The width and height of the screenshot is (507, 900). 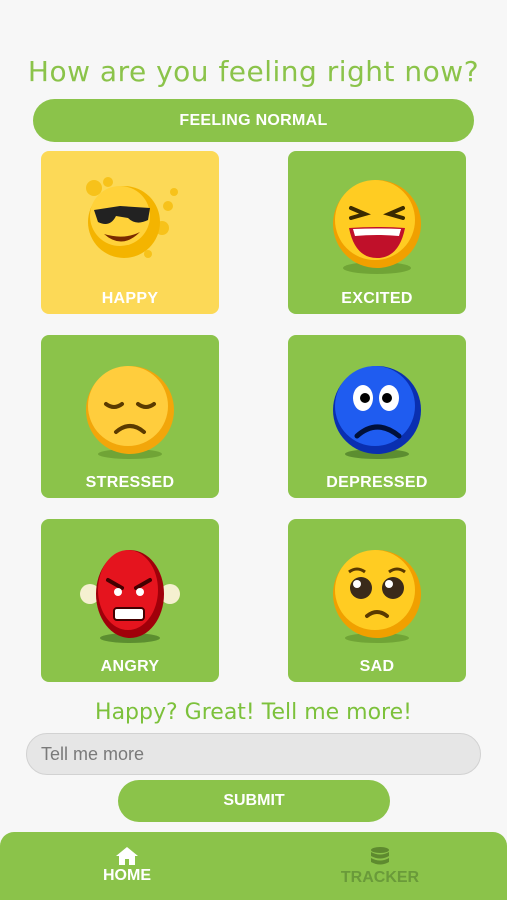 I want to click on nav-tracker: TRACKER, so click(x=380, y=866).